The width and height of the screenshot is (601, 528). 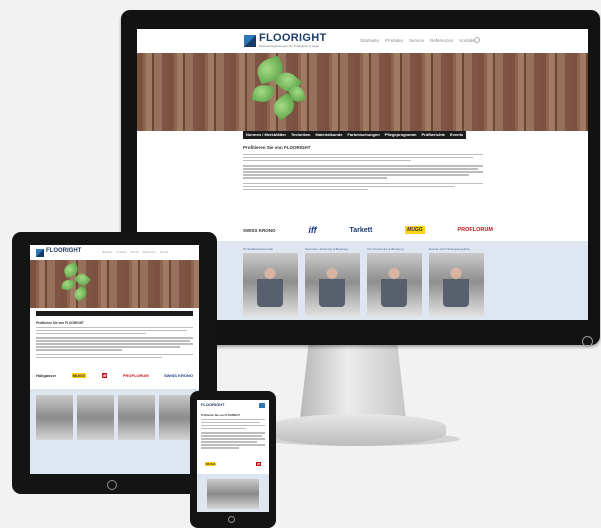 I want to click on service-card-title: Ihr Wettbewerbsvorteil, so click(x=258, y=249).